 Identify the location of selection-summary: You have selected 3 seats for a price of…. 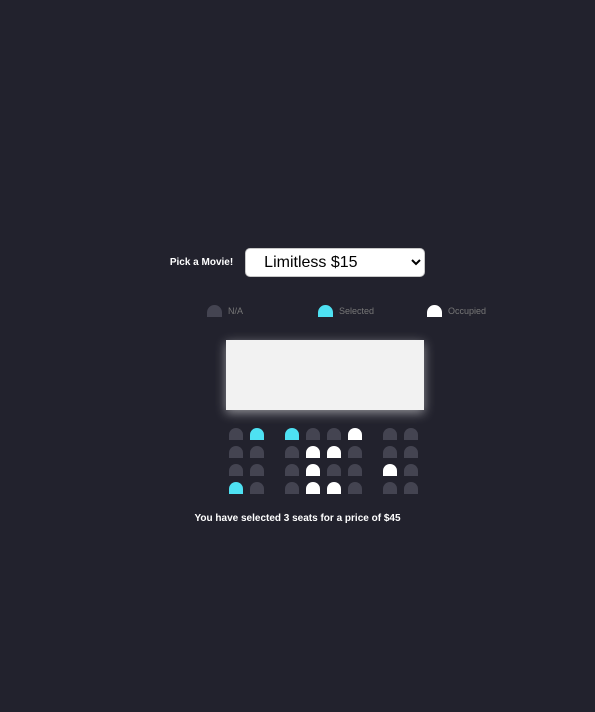
(297, 518).